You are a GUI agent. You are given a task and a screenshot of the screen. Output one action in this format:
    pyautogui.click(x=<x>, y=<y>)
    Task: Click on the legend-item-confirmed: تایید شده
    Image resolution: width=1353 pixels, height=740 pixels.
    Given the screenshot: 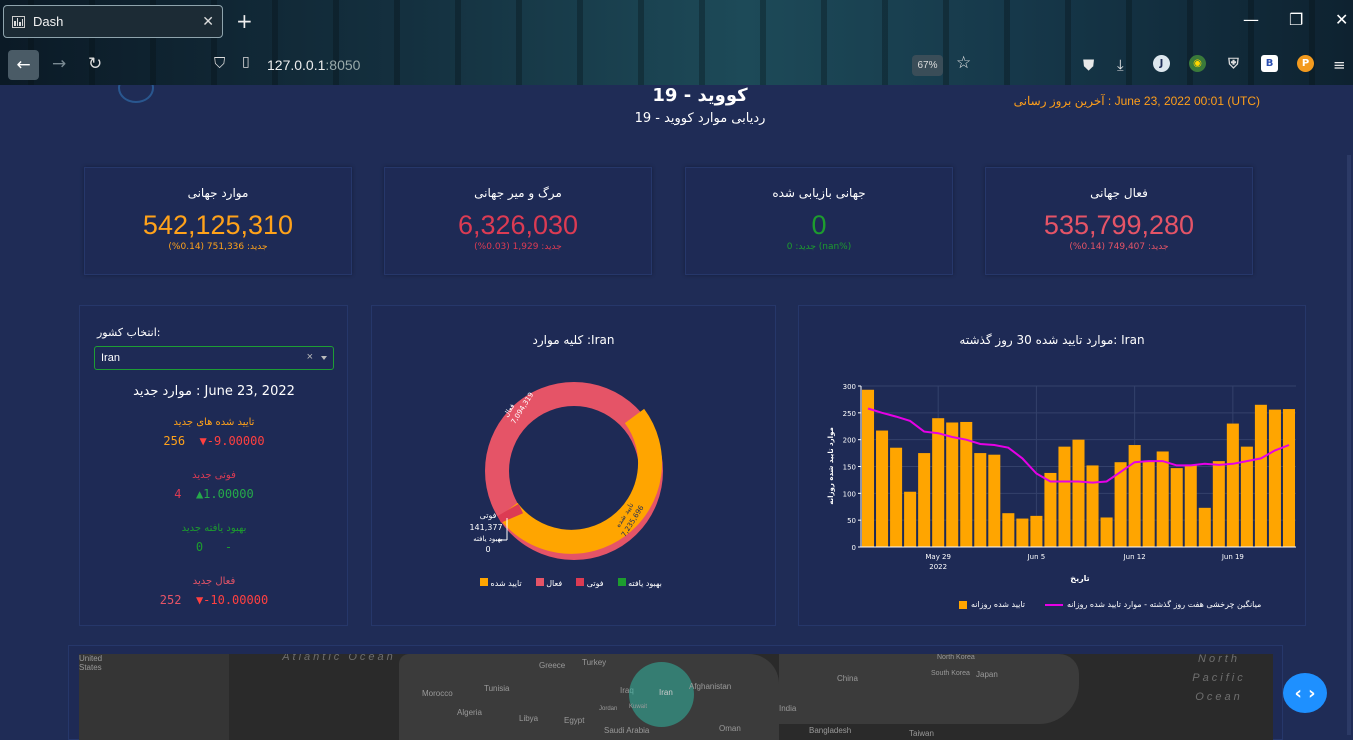 What is the action you would take?
    pyautogui.click(x=501, y=583)
    